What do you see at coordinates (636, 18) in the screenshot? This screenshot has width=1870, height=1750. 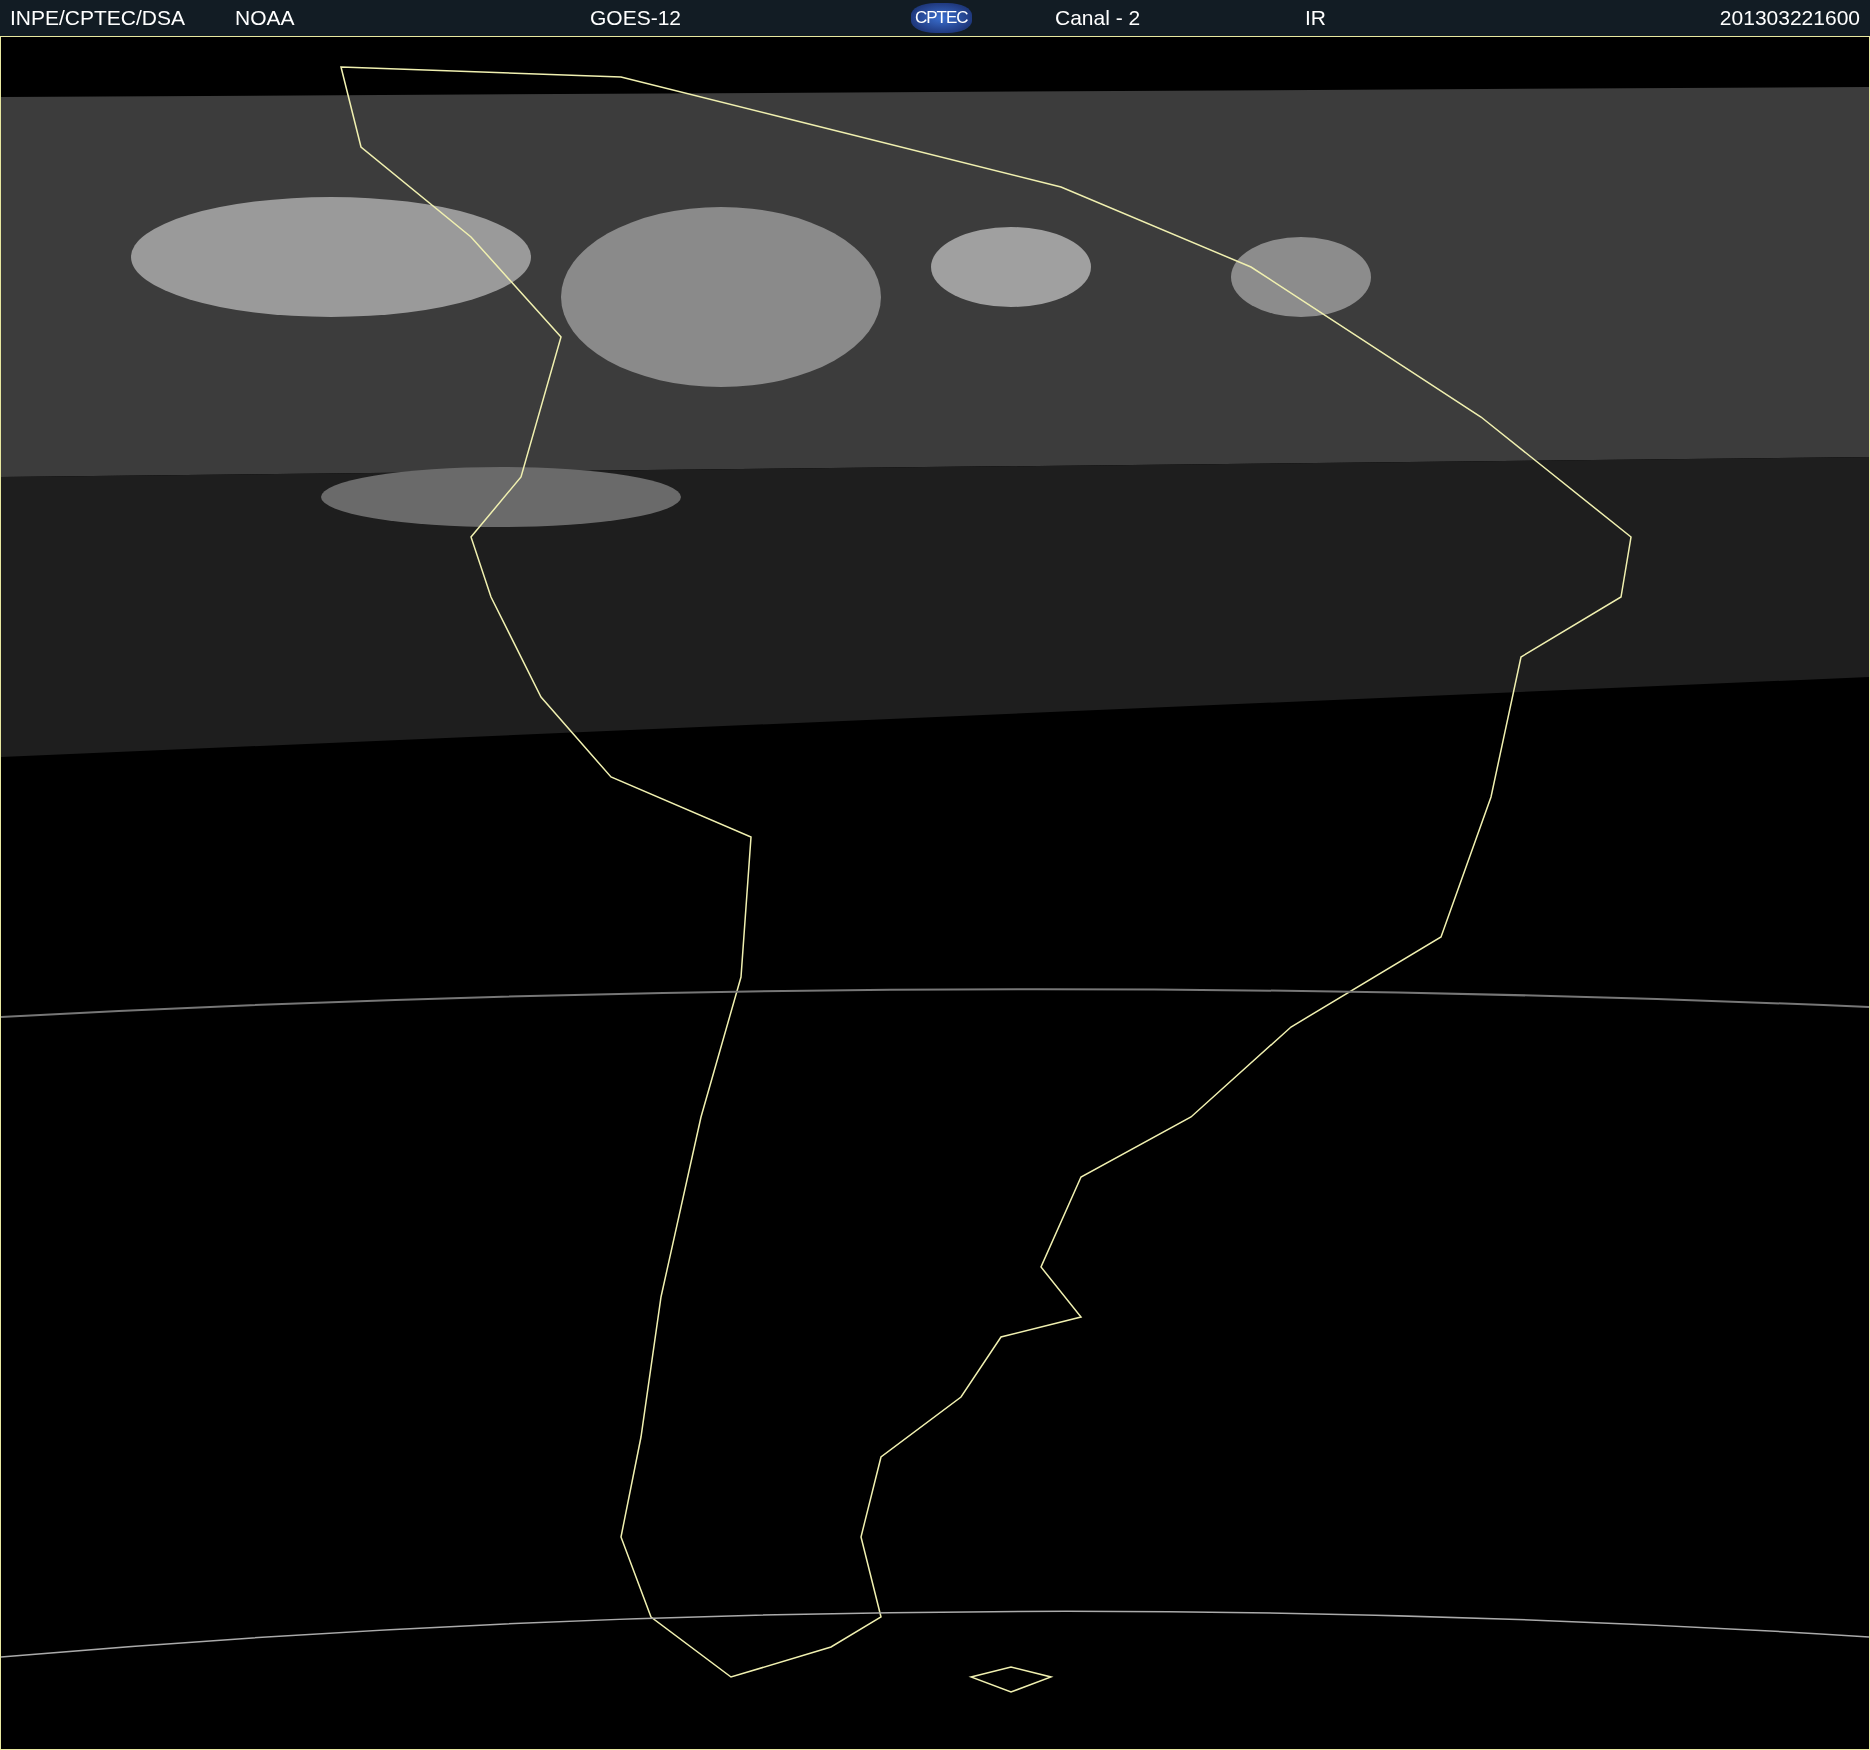 I see `header-label: GOES-12` at bounding box center [636, 18].